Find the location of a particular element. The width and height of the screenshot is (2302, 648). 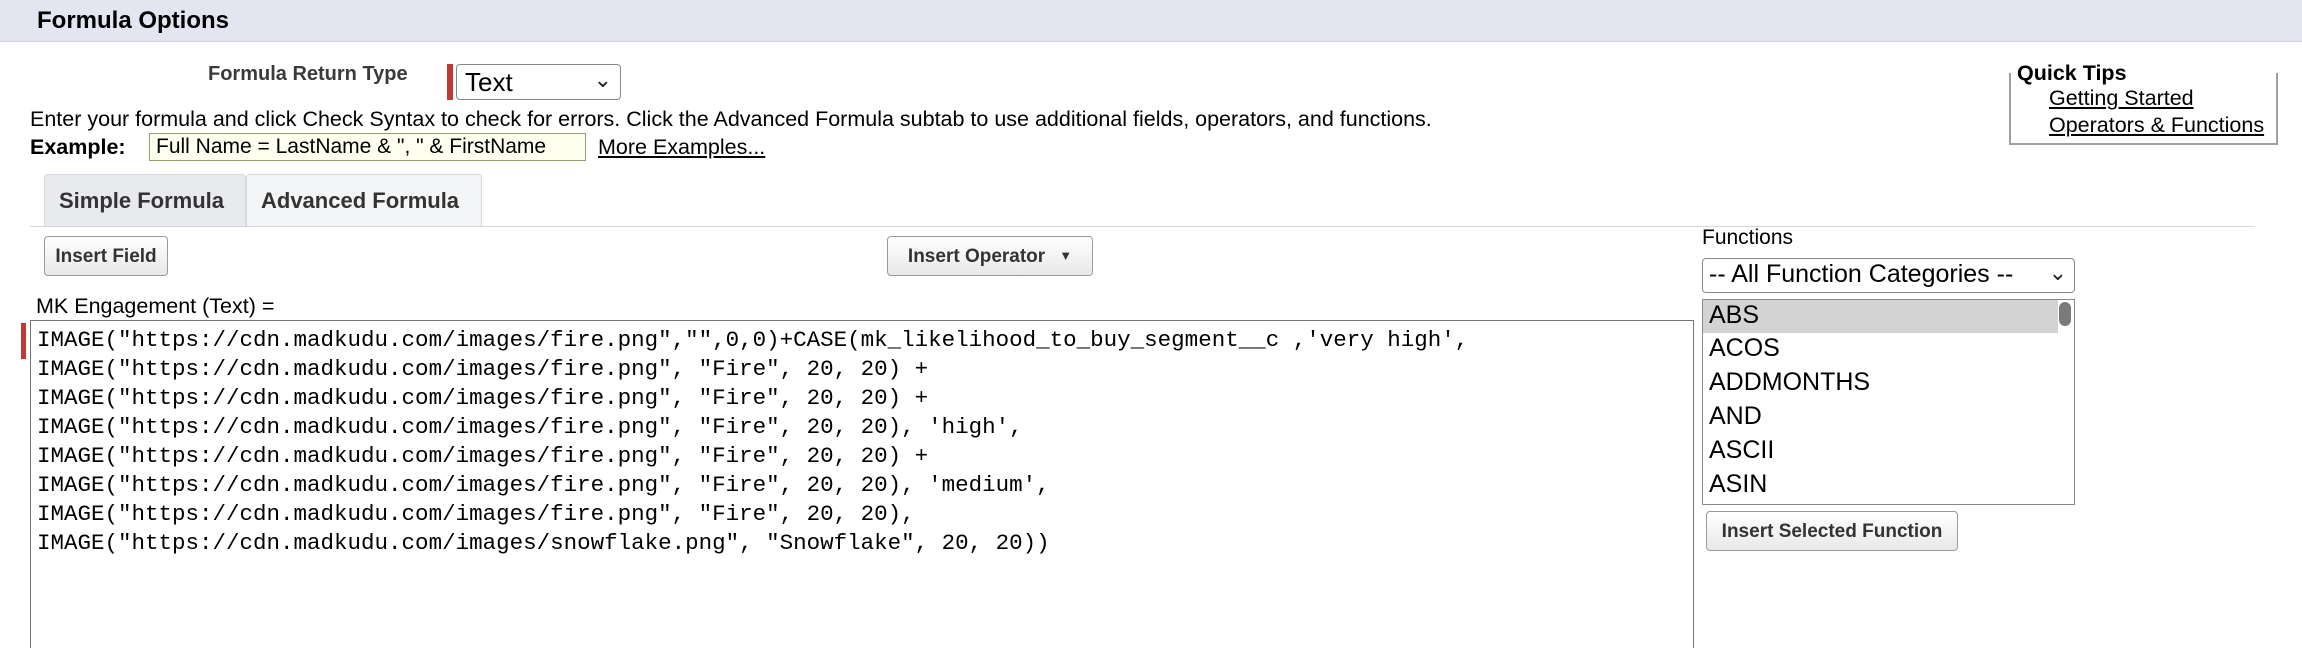

formula-field-label: MK Engagement (Text) = is located at coordinates (155, 306).